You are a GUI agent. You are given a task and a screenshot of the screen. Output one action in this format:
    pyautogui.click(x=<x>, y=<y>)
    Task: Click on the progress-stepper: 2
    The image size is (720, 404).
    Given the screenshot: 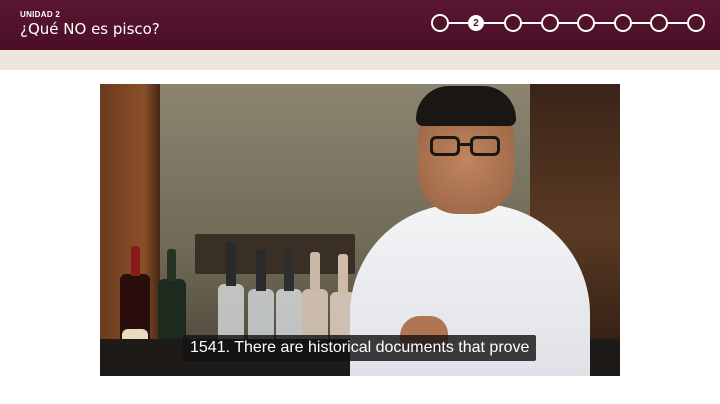 What is the action you would take?
    pyautogui.click(x=568, y=23)
    